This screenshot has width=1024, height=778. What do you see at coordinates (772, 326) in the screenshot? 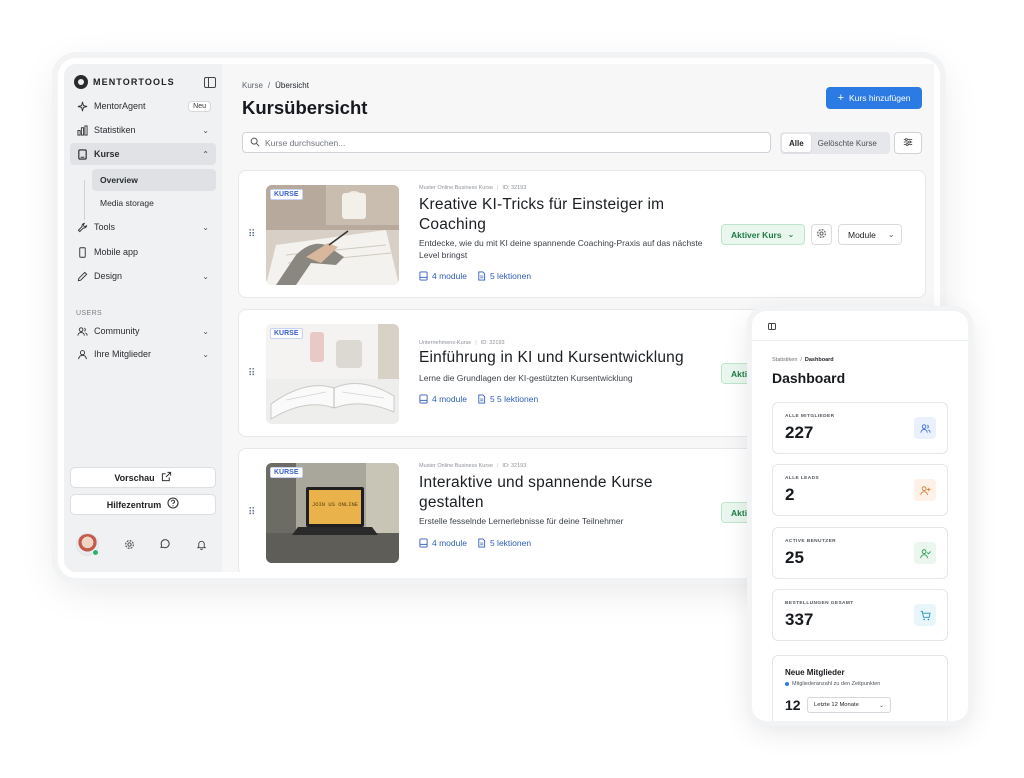
I see `sidebar-toggle-icon` at bounding box center [772, 326].